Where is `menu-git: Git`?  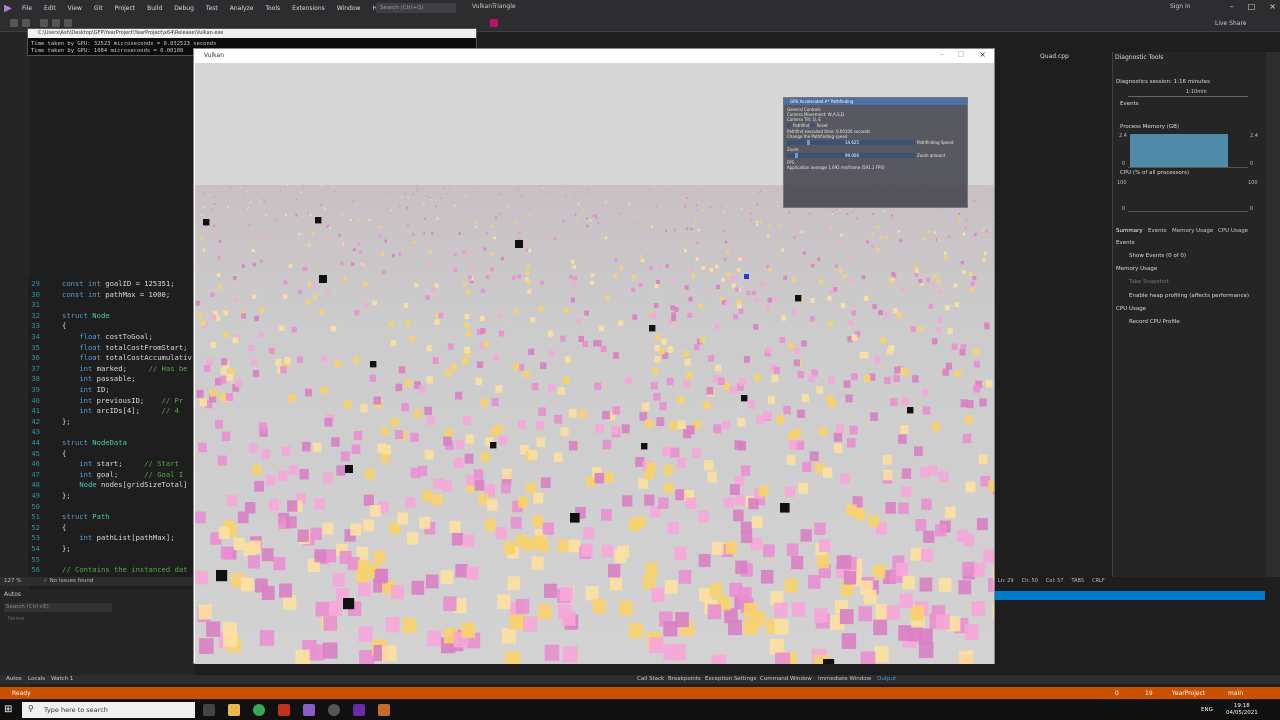
menu-git: Git is located at coordinates (98, 8).